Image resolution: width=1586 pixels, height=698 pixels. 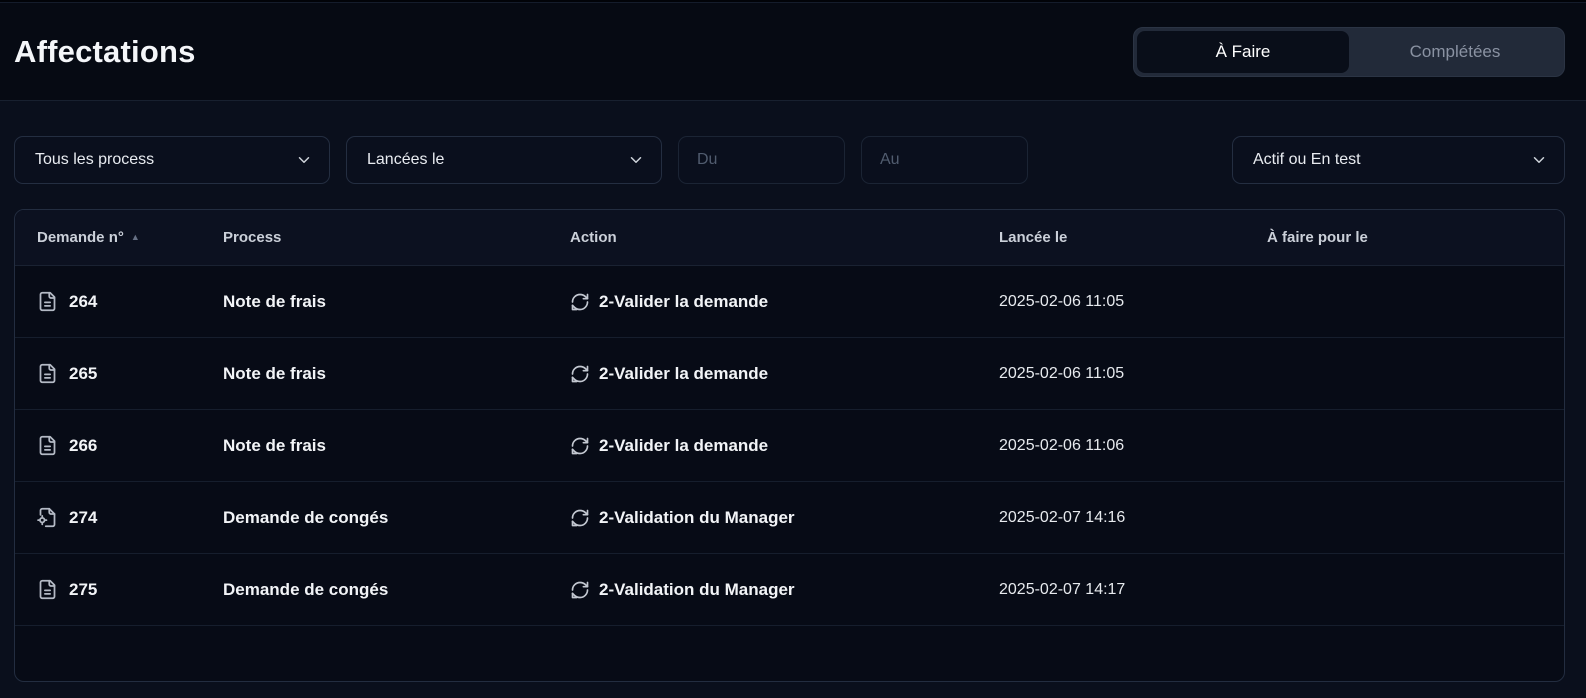 What do you see at coordinates (504, 160) in the screenshot?
I see `launched-filter-select: Lancées le` at bounding box center [504, 160].